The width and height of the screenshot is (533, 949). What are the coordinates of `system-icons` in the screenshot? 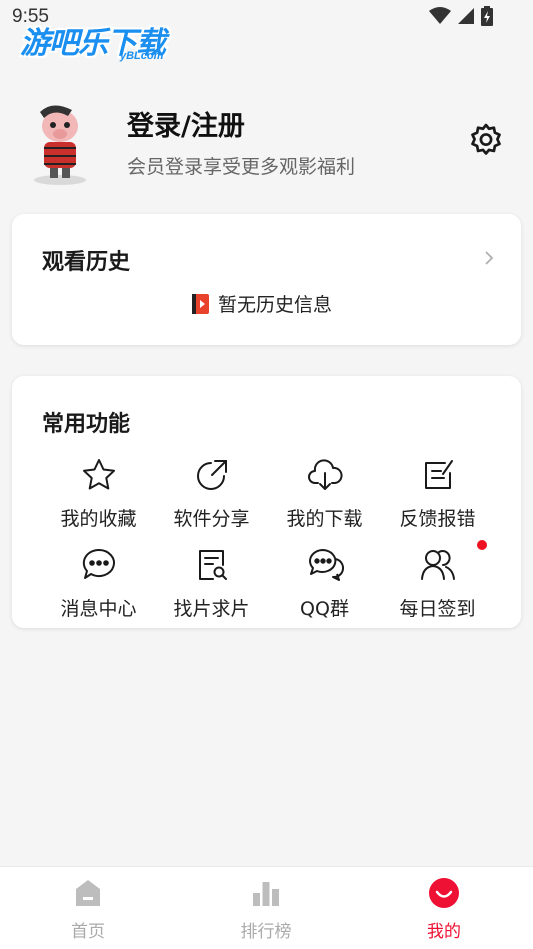 It's located at (461, 16).